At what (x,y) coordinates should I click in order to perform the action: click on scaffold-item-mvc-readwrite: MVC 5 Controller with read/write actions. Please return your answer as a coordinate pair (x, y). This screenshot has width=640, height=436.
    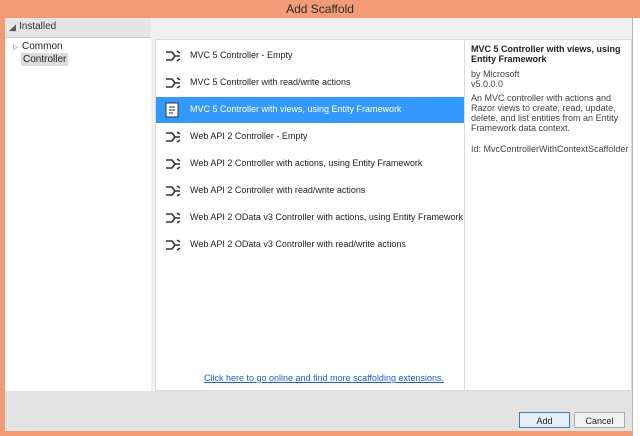
    Looking at the image, I should click on (310, 83).